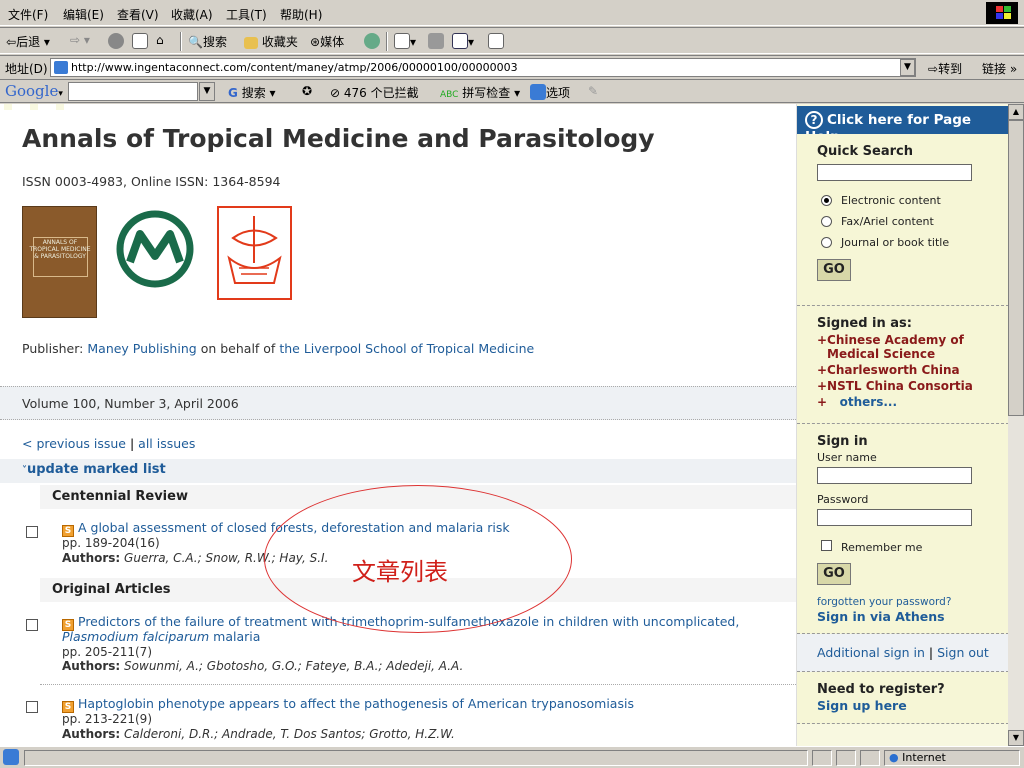 This screenshot has width=1024, height=768. Describe the element at coordinates (894, 172) in the screenshot. I see `quick-search-input` at that location.